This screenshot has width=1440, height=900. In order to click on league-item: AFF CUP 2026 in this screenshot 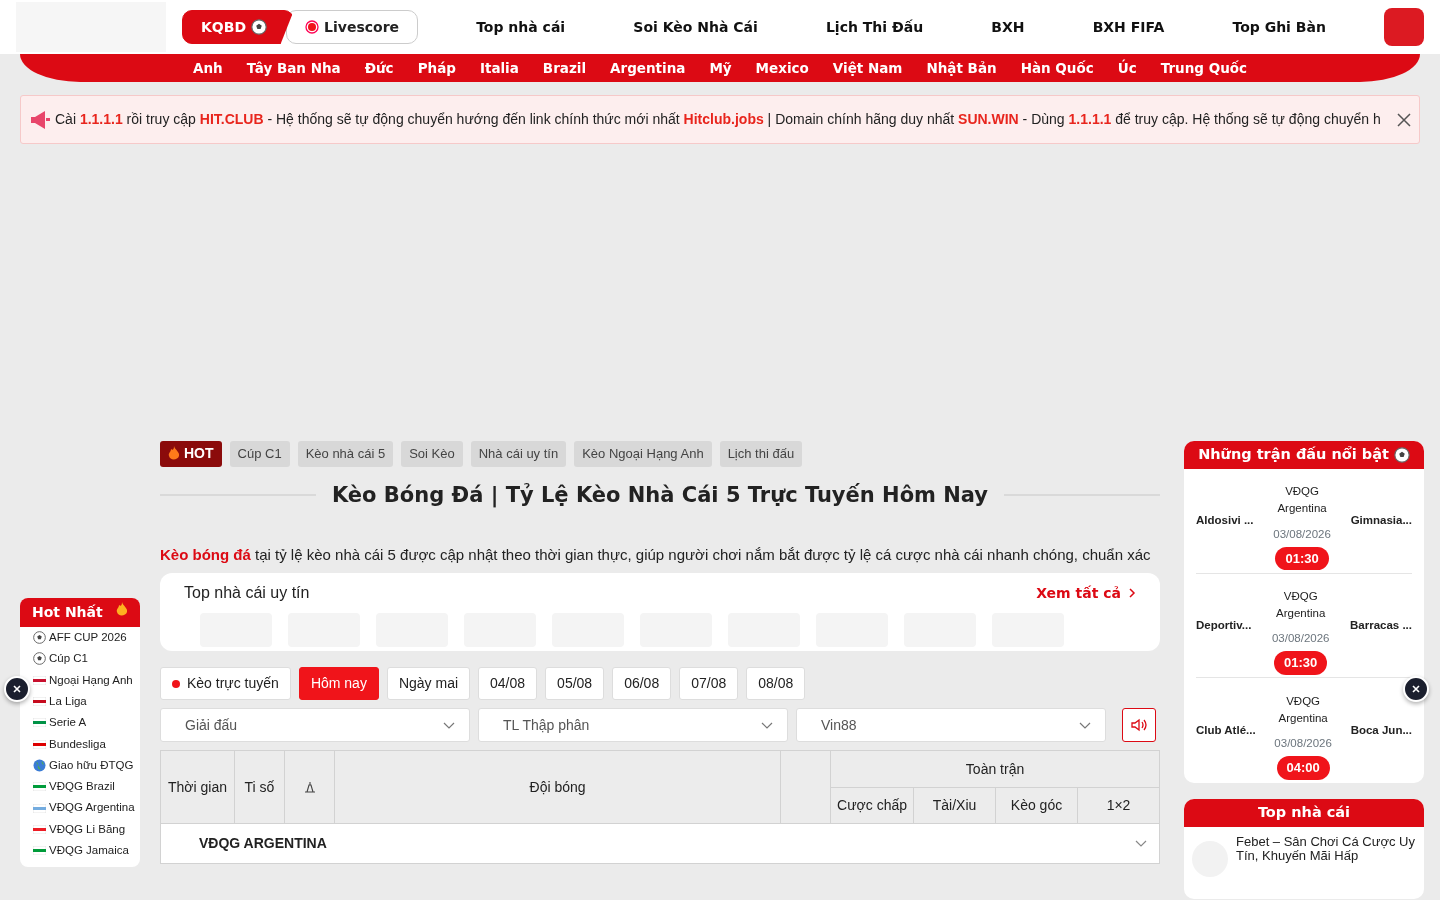, I will do `click(85, 638)`.